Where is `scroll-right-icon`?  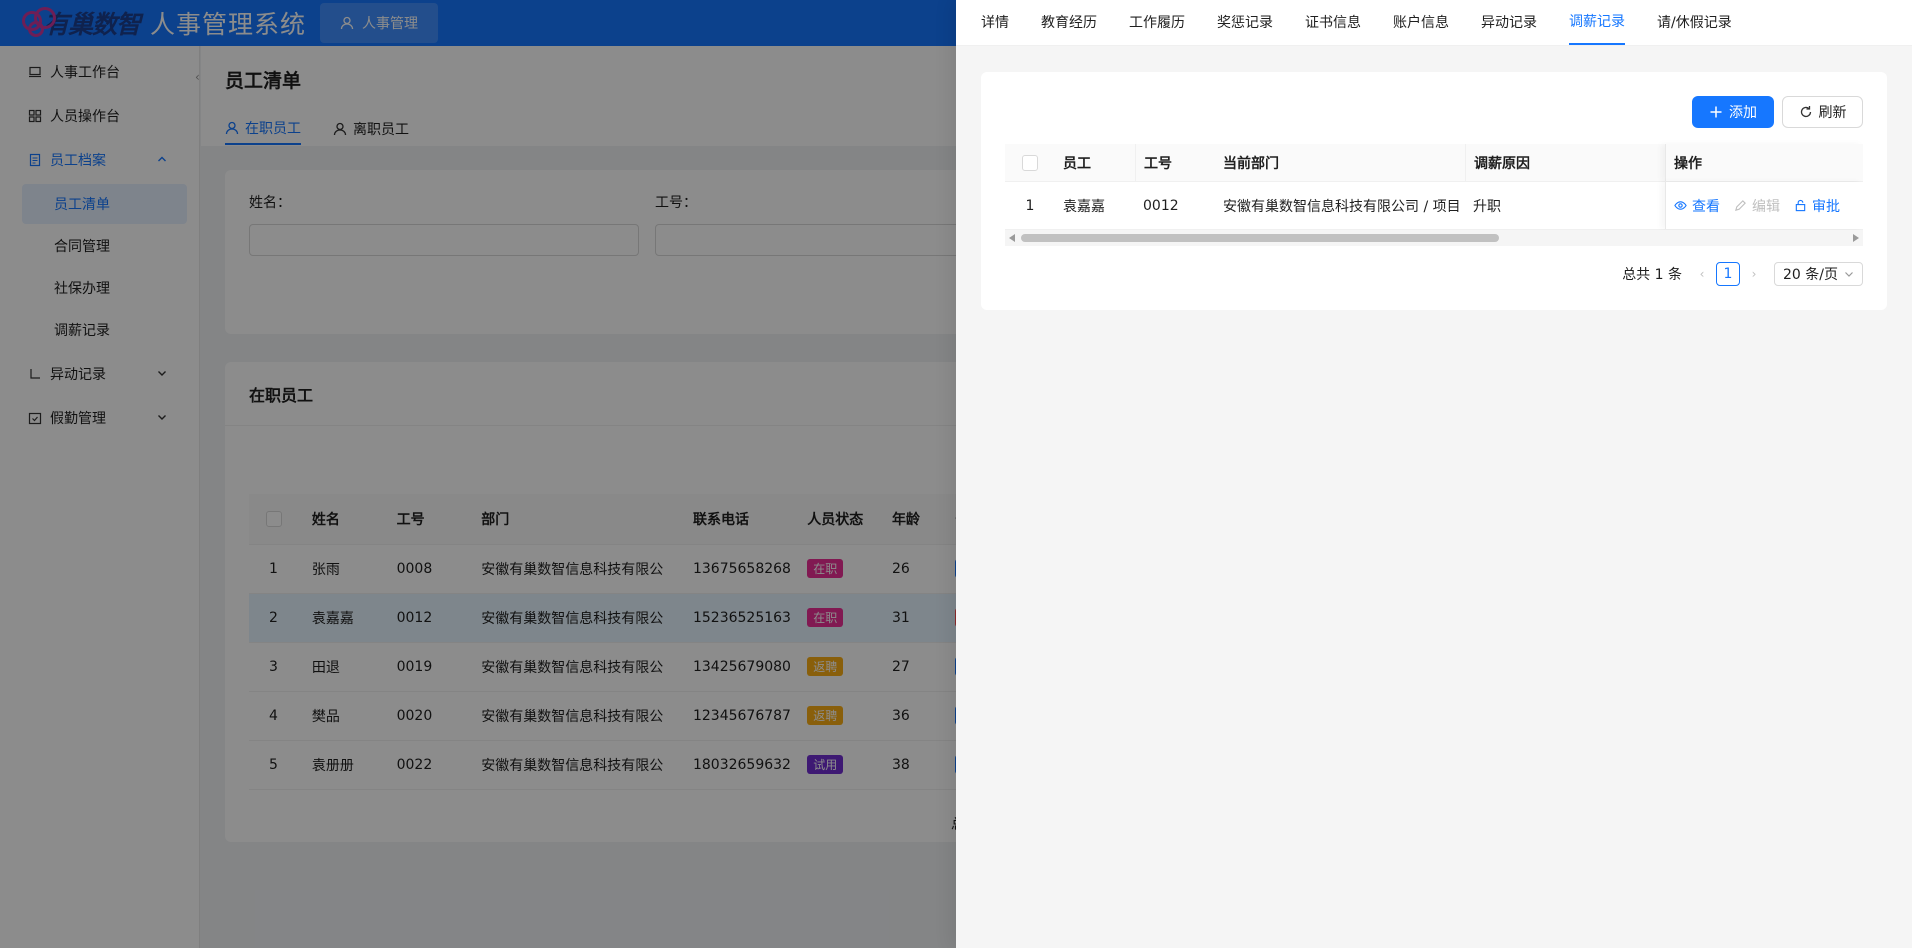 scroll-right-icon is located at coordinates (1856, 238).